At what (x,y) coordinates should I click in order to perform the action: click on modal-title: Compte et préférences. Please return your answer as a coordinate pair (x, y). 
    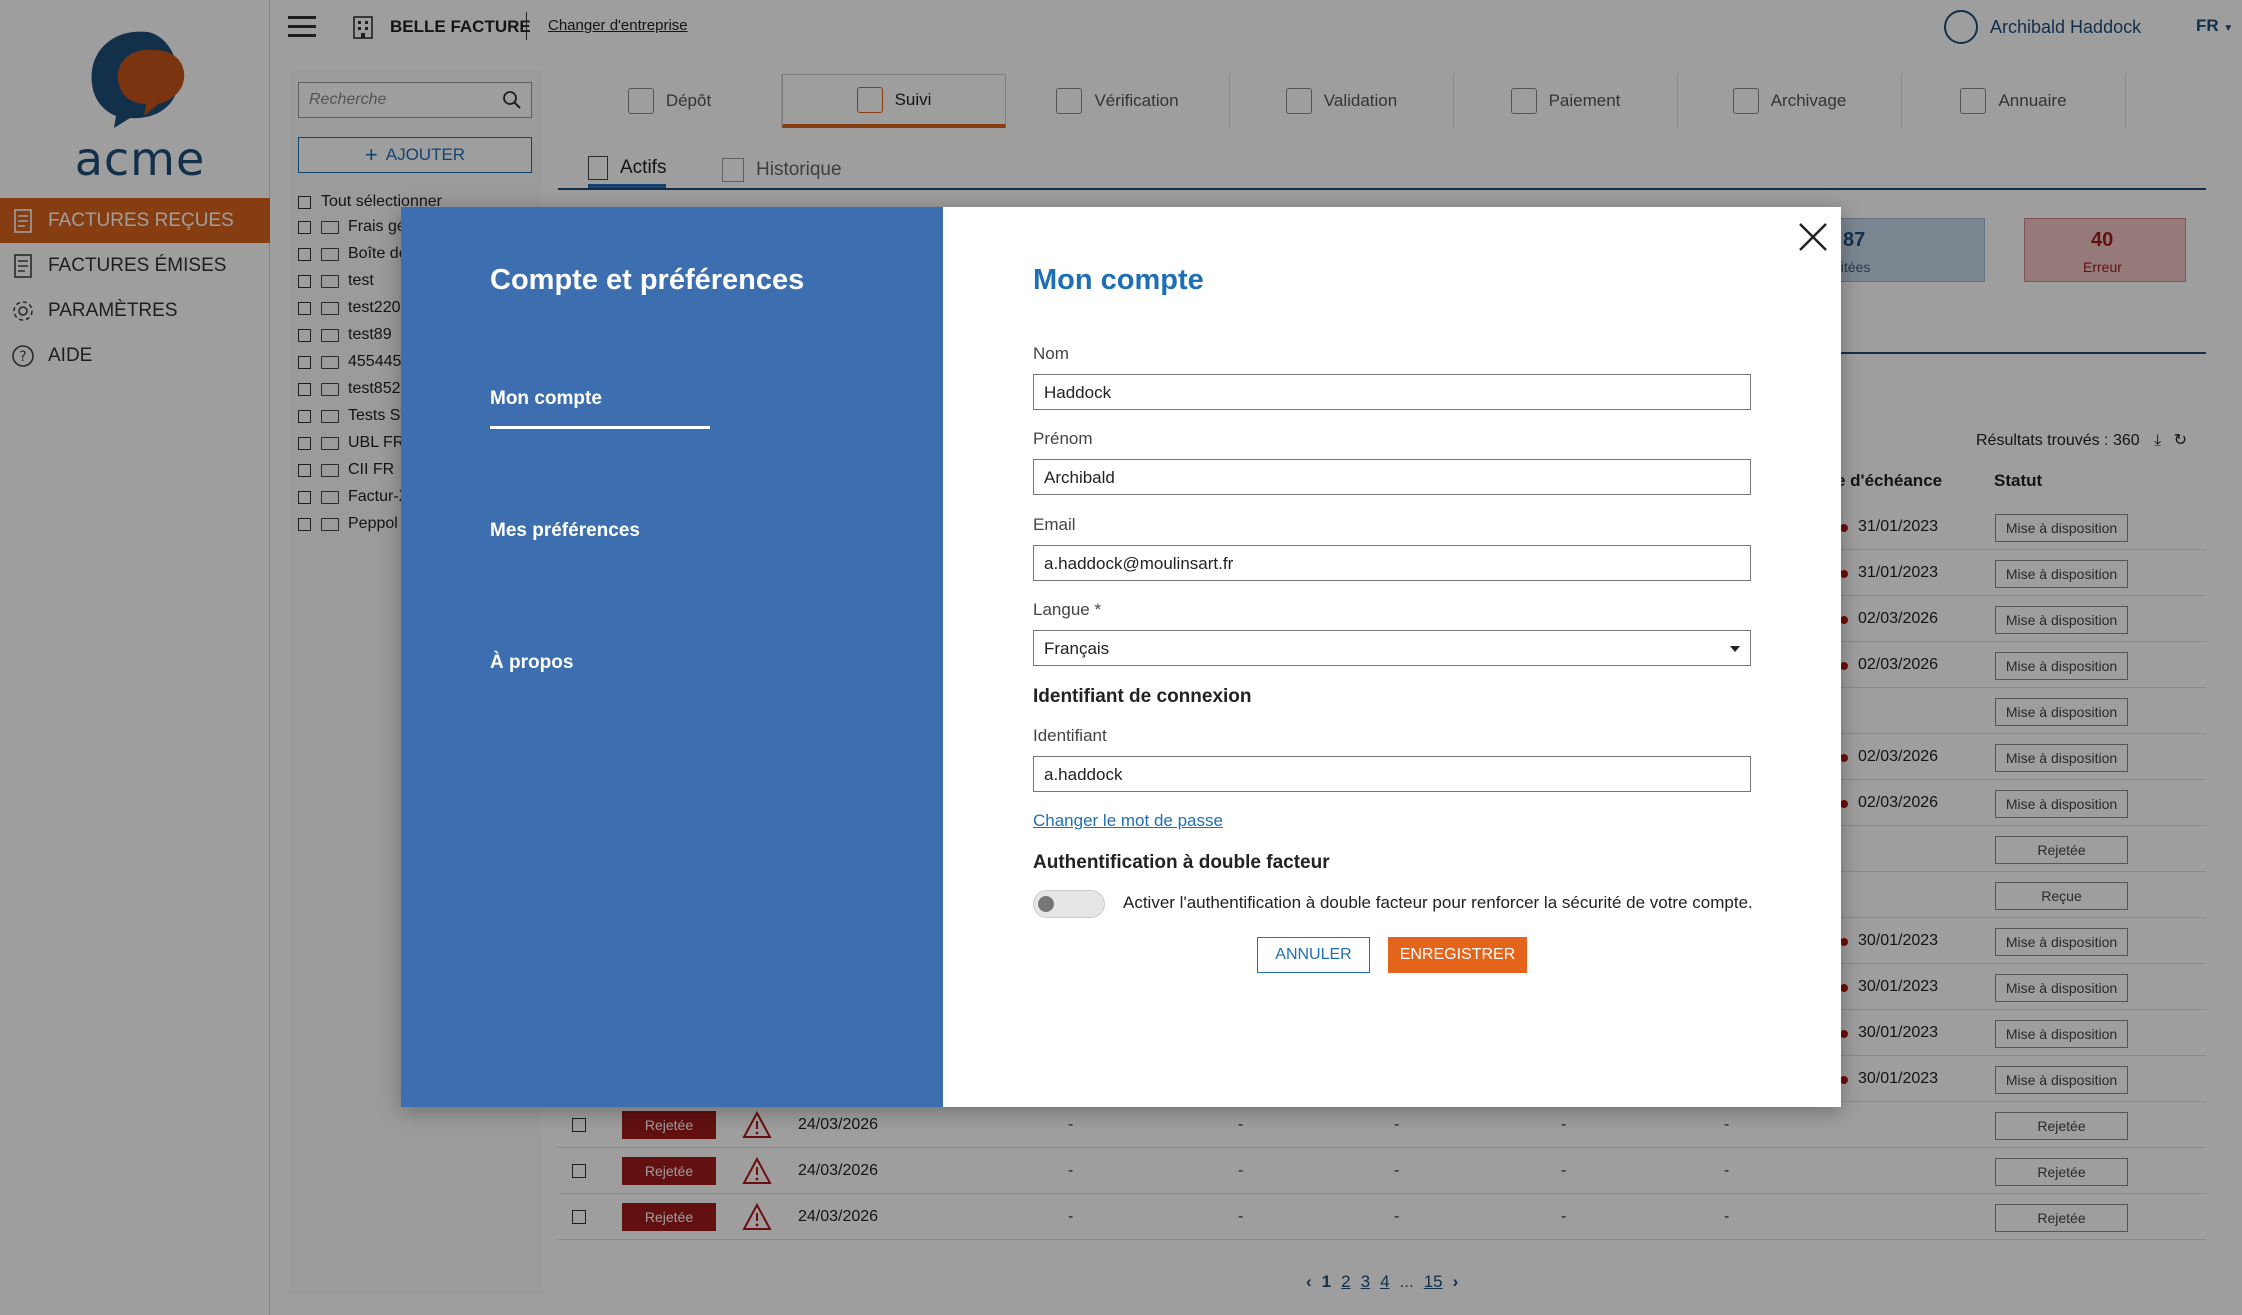
    Looking at the image, I should click on (647, 280).